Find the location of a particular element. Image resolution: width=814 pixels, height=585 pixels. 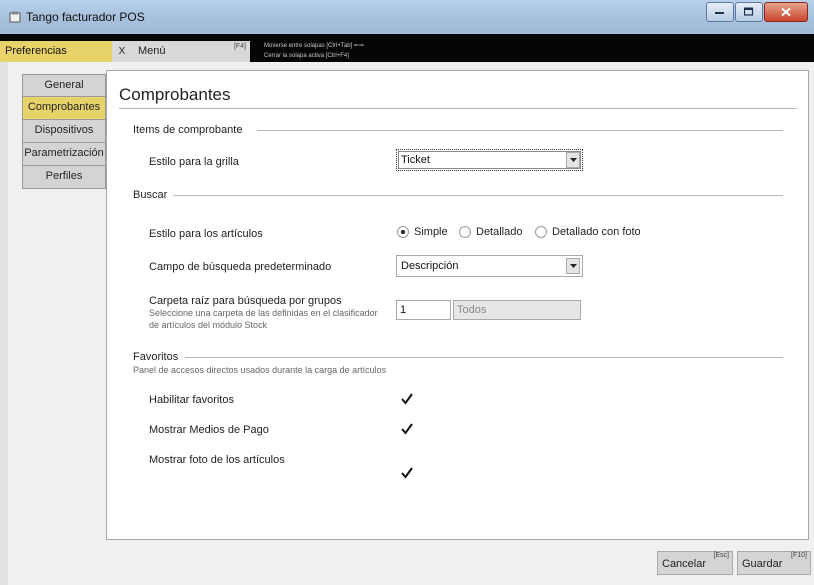

nav-item-general: General is located at coordinates (64, 85).